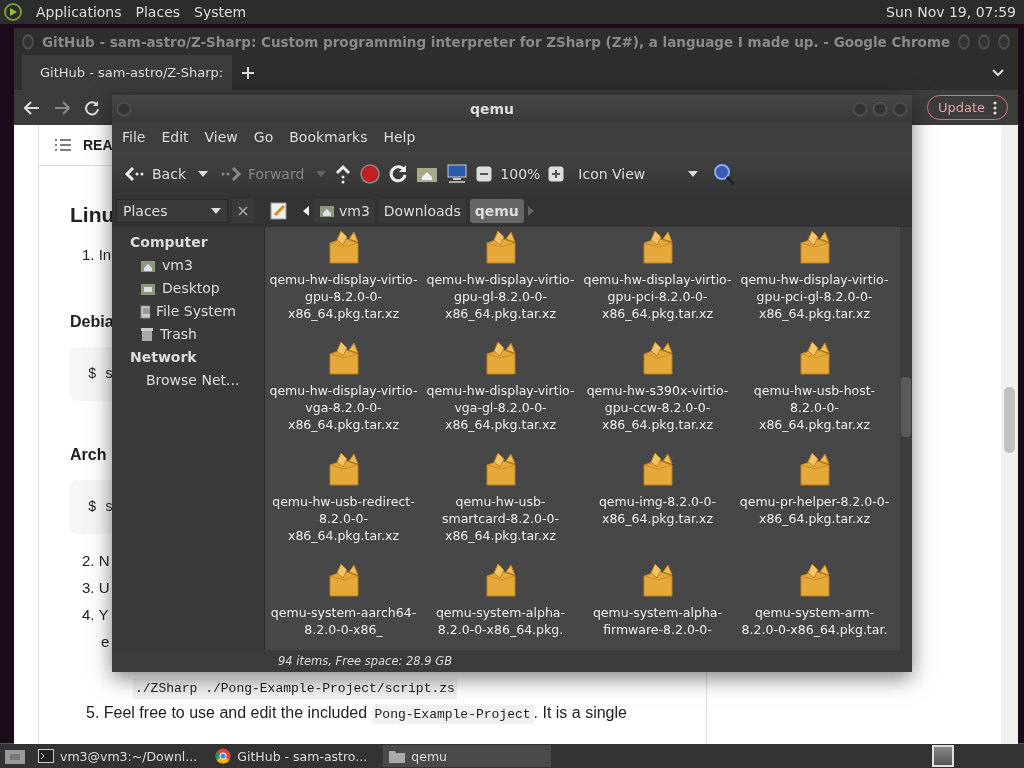 The image size is (1024, 768). I want to click on terminal-icon, so click(46, 756).